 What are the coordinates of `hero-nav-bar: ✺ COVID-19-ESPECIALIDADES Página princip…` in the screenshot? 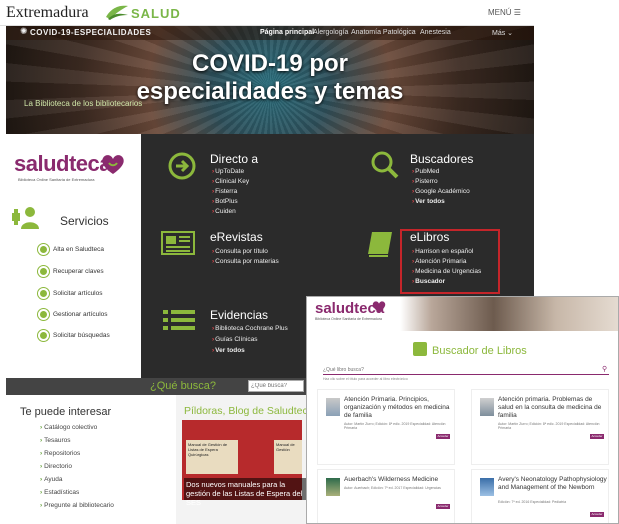 It's located at (270, 33).